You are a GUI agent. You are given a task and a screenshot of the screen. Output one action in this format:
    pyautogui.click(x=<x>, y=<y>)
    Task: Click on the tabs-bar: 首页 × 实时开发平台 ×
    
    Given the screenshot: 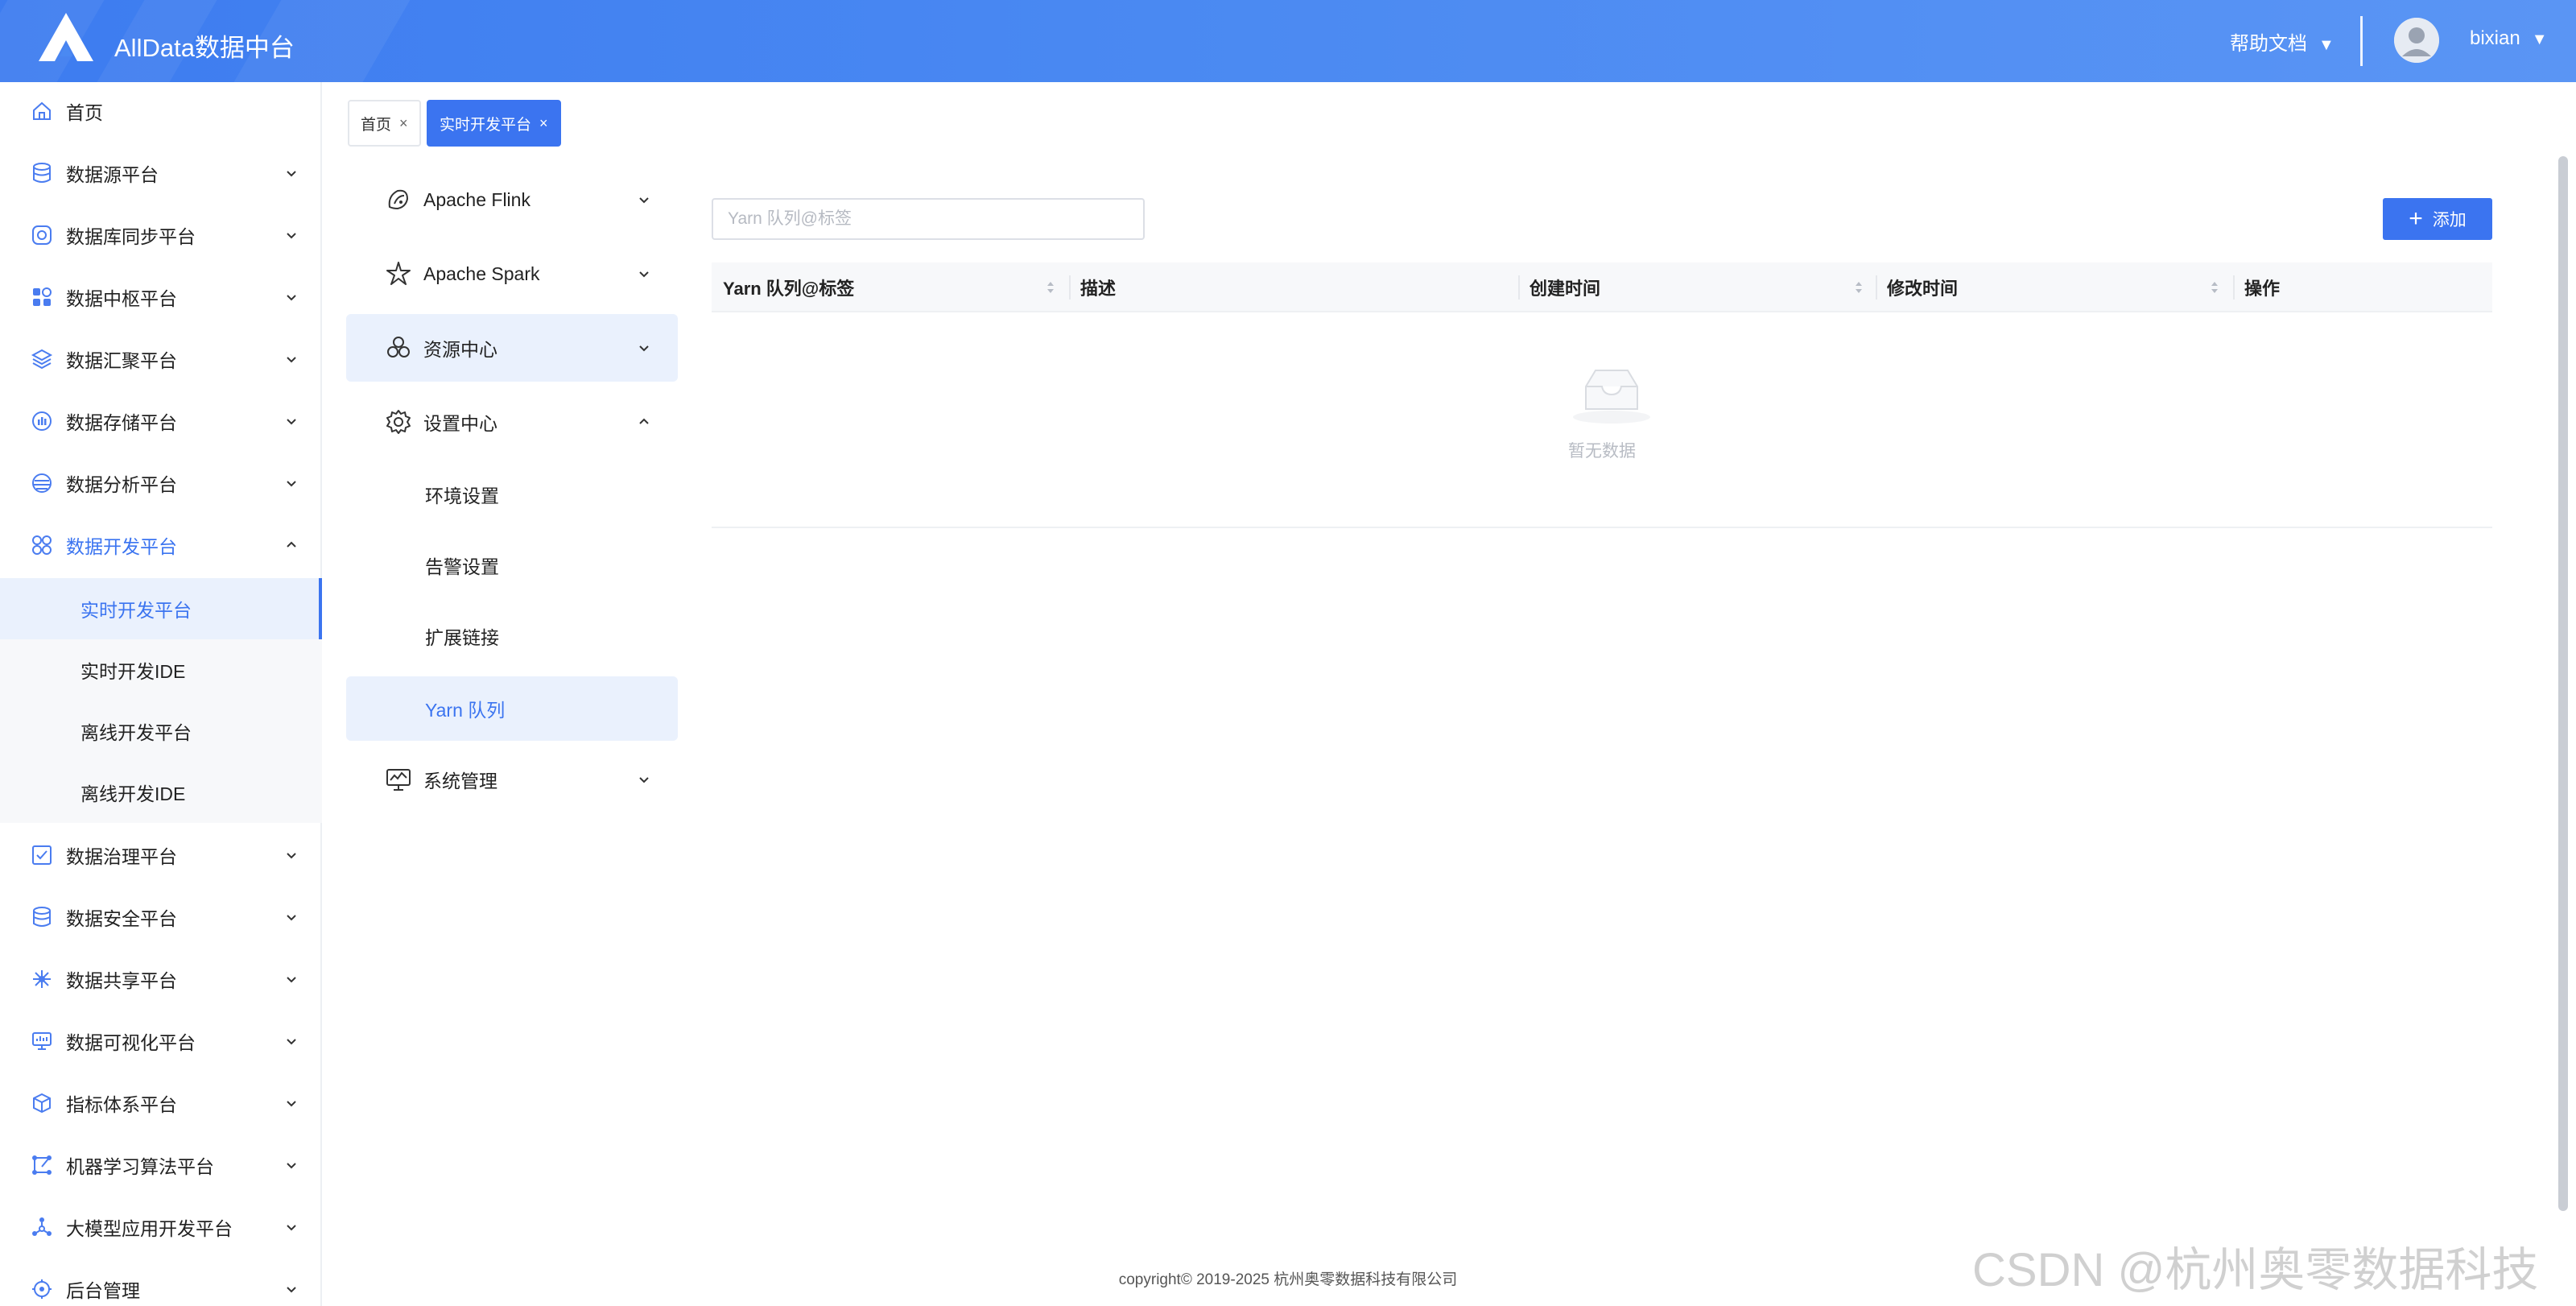 What is the action you would take?
    pyautogui.click(x=1449, y=122)
    